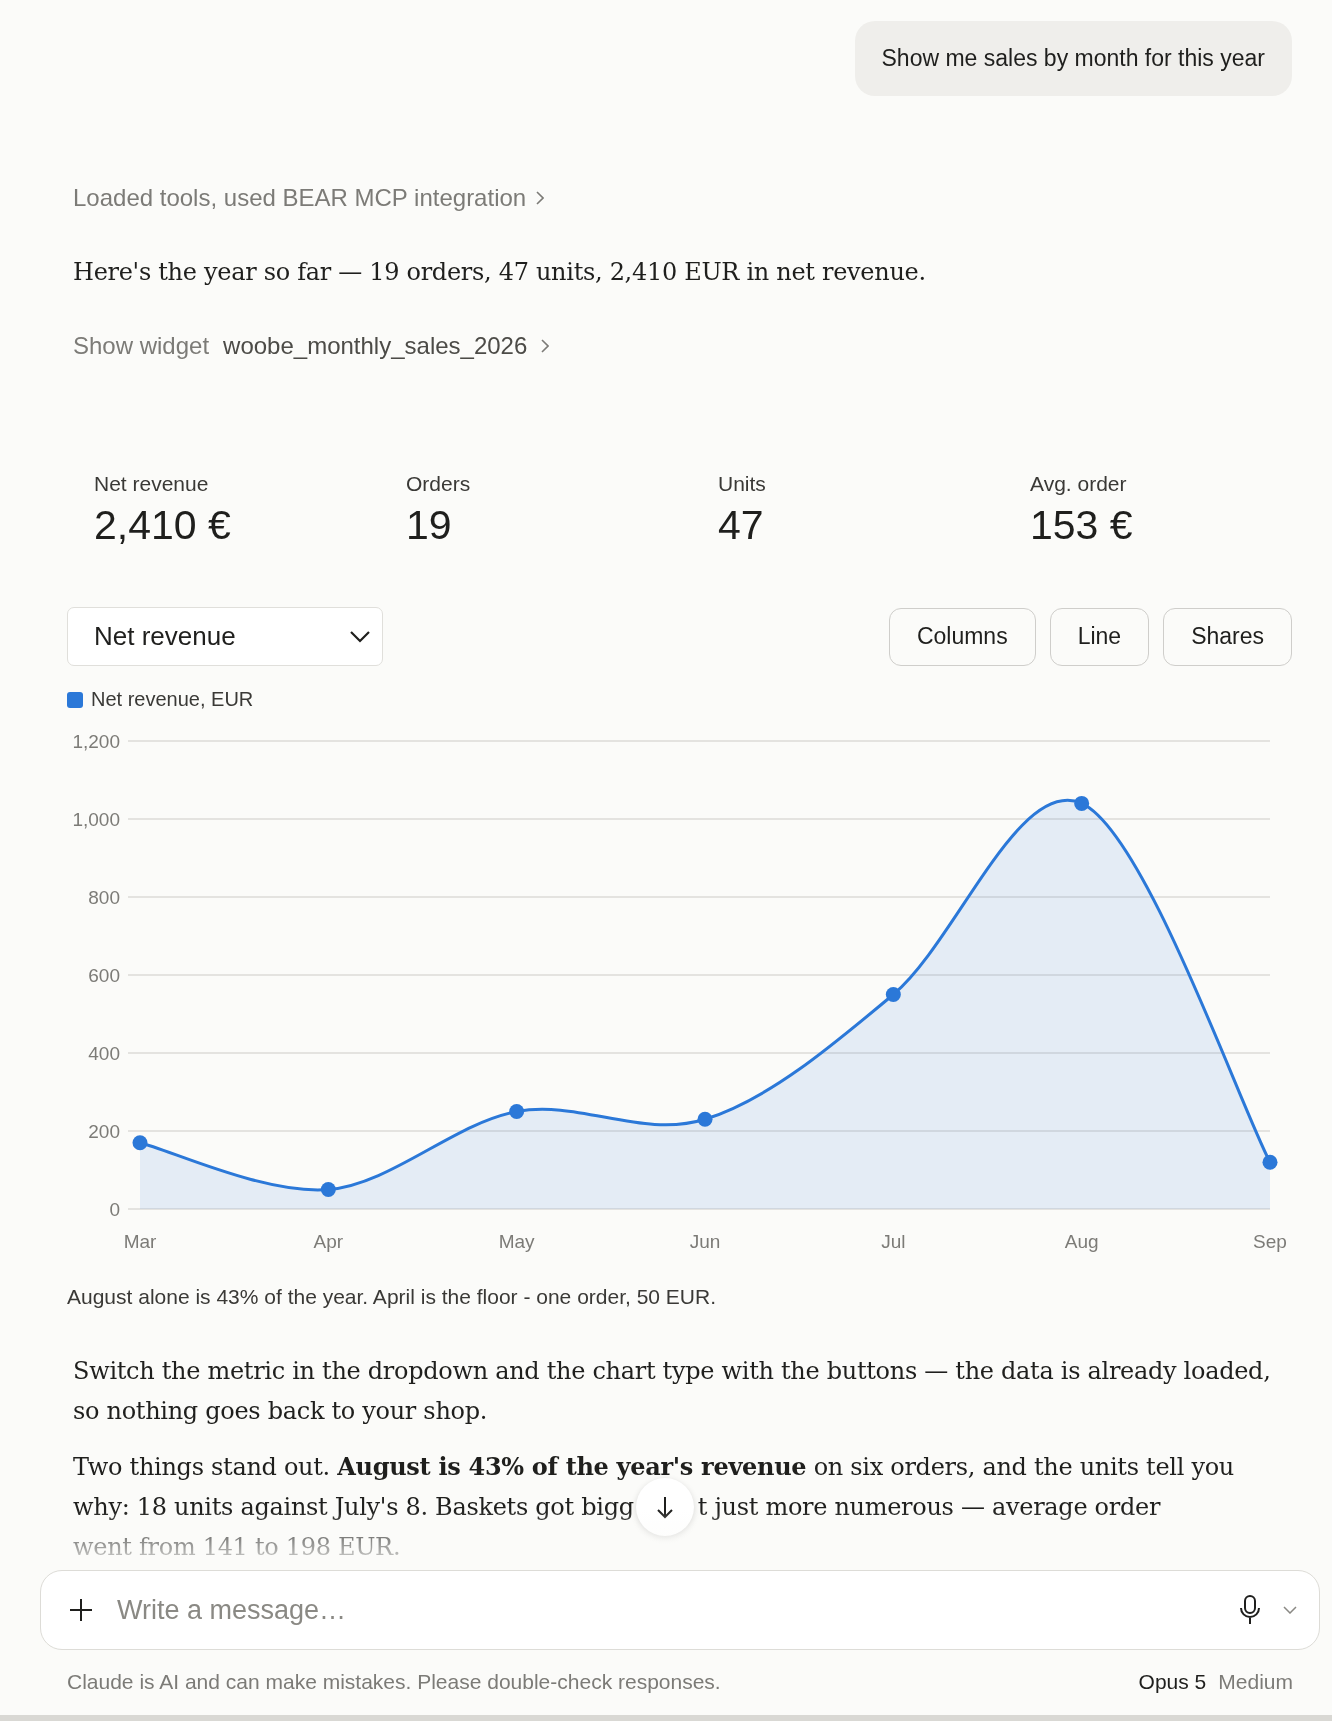  What do you see at coordinates (741, 525) in the screenshot?
I see `stat-value: 47` at bounding box center [741, 525].